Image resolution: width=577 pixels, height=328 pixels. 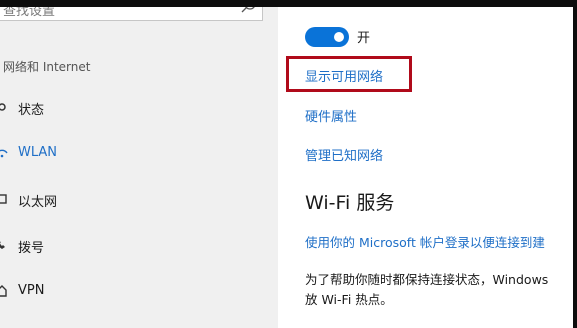 I want to click on description-line-2: 放 Wi-Fi 热点。, so click(x=349, y=299).